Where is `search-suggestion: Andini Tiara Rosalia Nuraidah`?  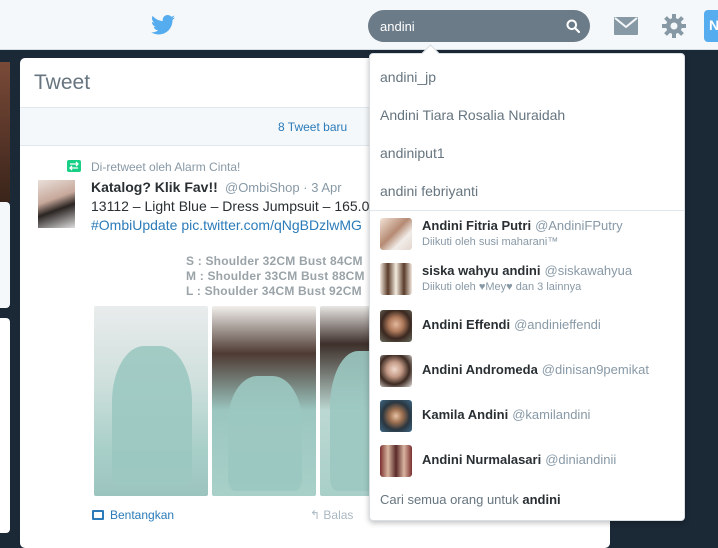
search-suggestion: Andini Tiara Rosalia Nuraidah is located at coordinates (527, 116).